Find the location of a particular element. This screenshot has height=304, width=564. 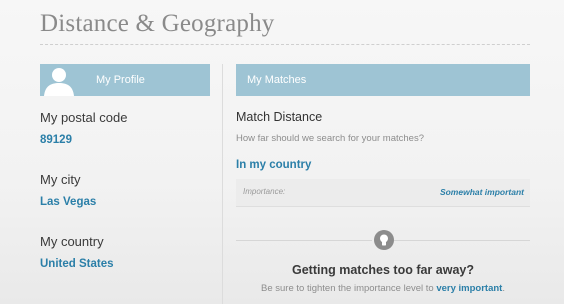

city-field: My city Las Vegas is located at coordinates (68, 190).